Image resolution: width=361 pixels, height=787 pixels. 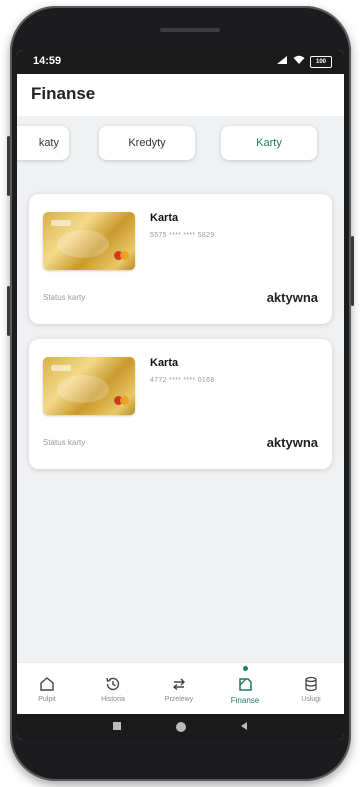 I want to click on nav-label: Finanse, so click(x=245, y=700).